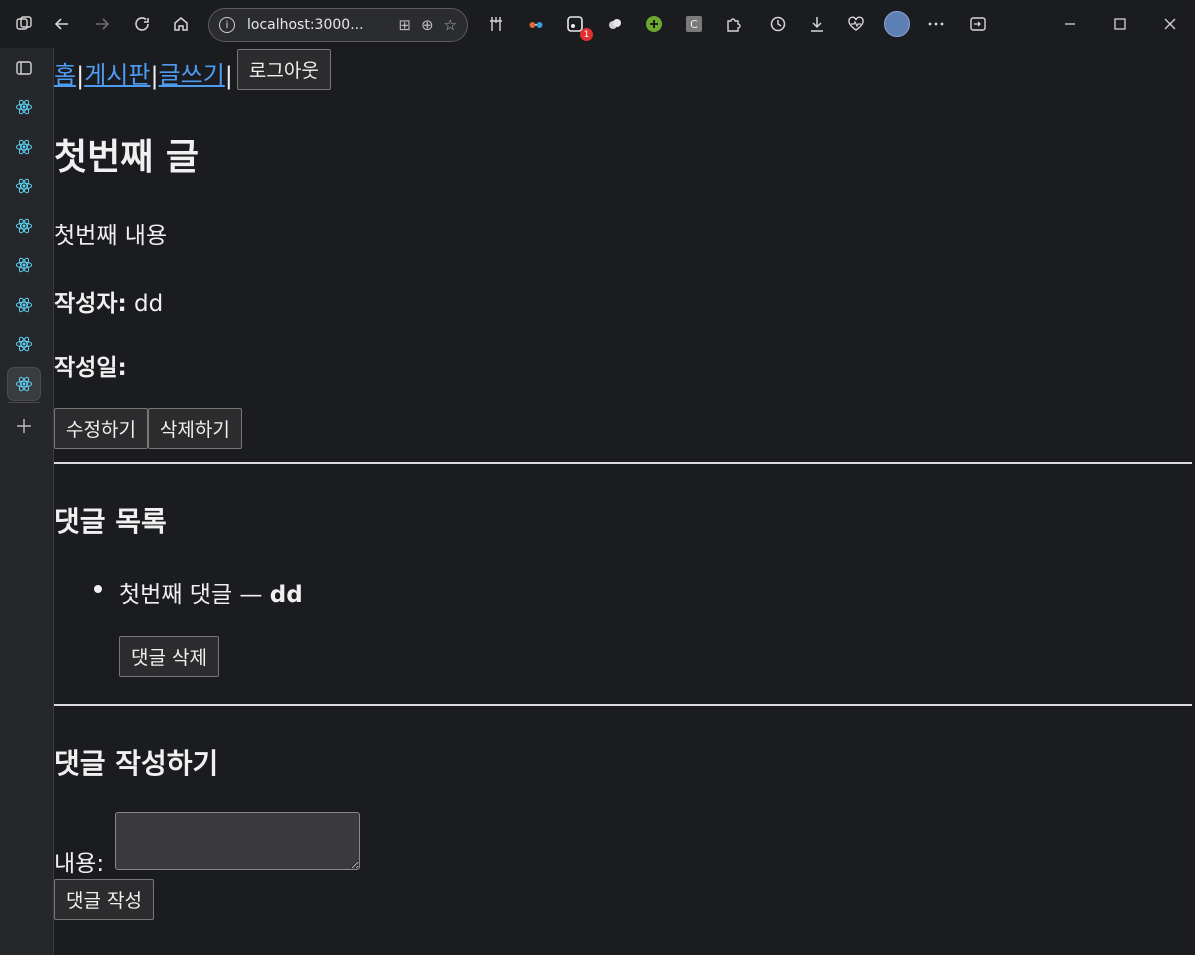 The width and height of the screenshot is (1195, 955). Describe the element at coordinates (142, 24) in the screenshot. I see `refresh-icon` at that location.